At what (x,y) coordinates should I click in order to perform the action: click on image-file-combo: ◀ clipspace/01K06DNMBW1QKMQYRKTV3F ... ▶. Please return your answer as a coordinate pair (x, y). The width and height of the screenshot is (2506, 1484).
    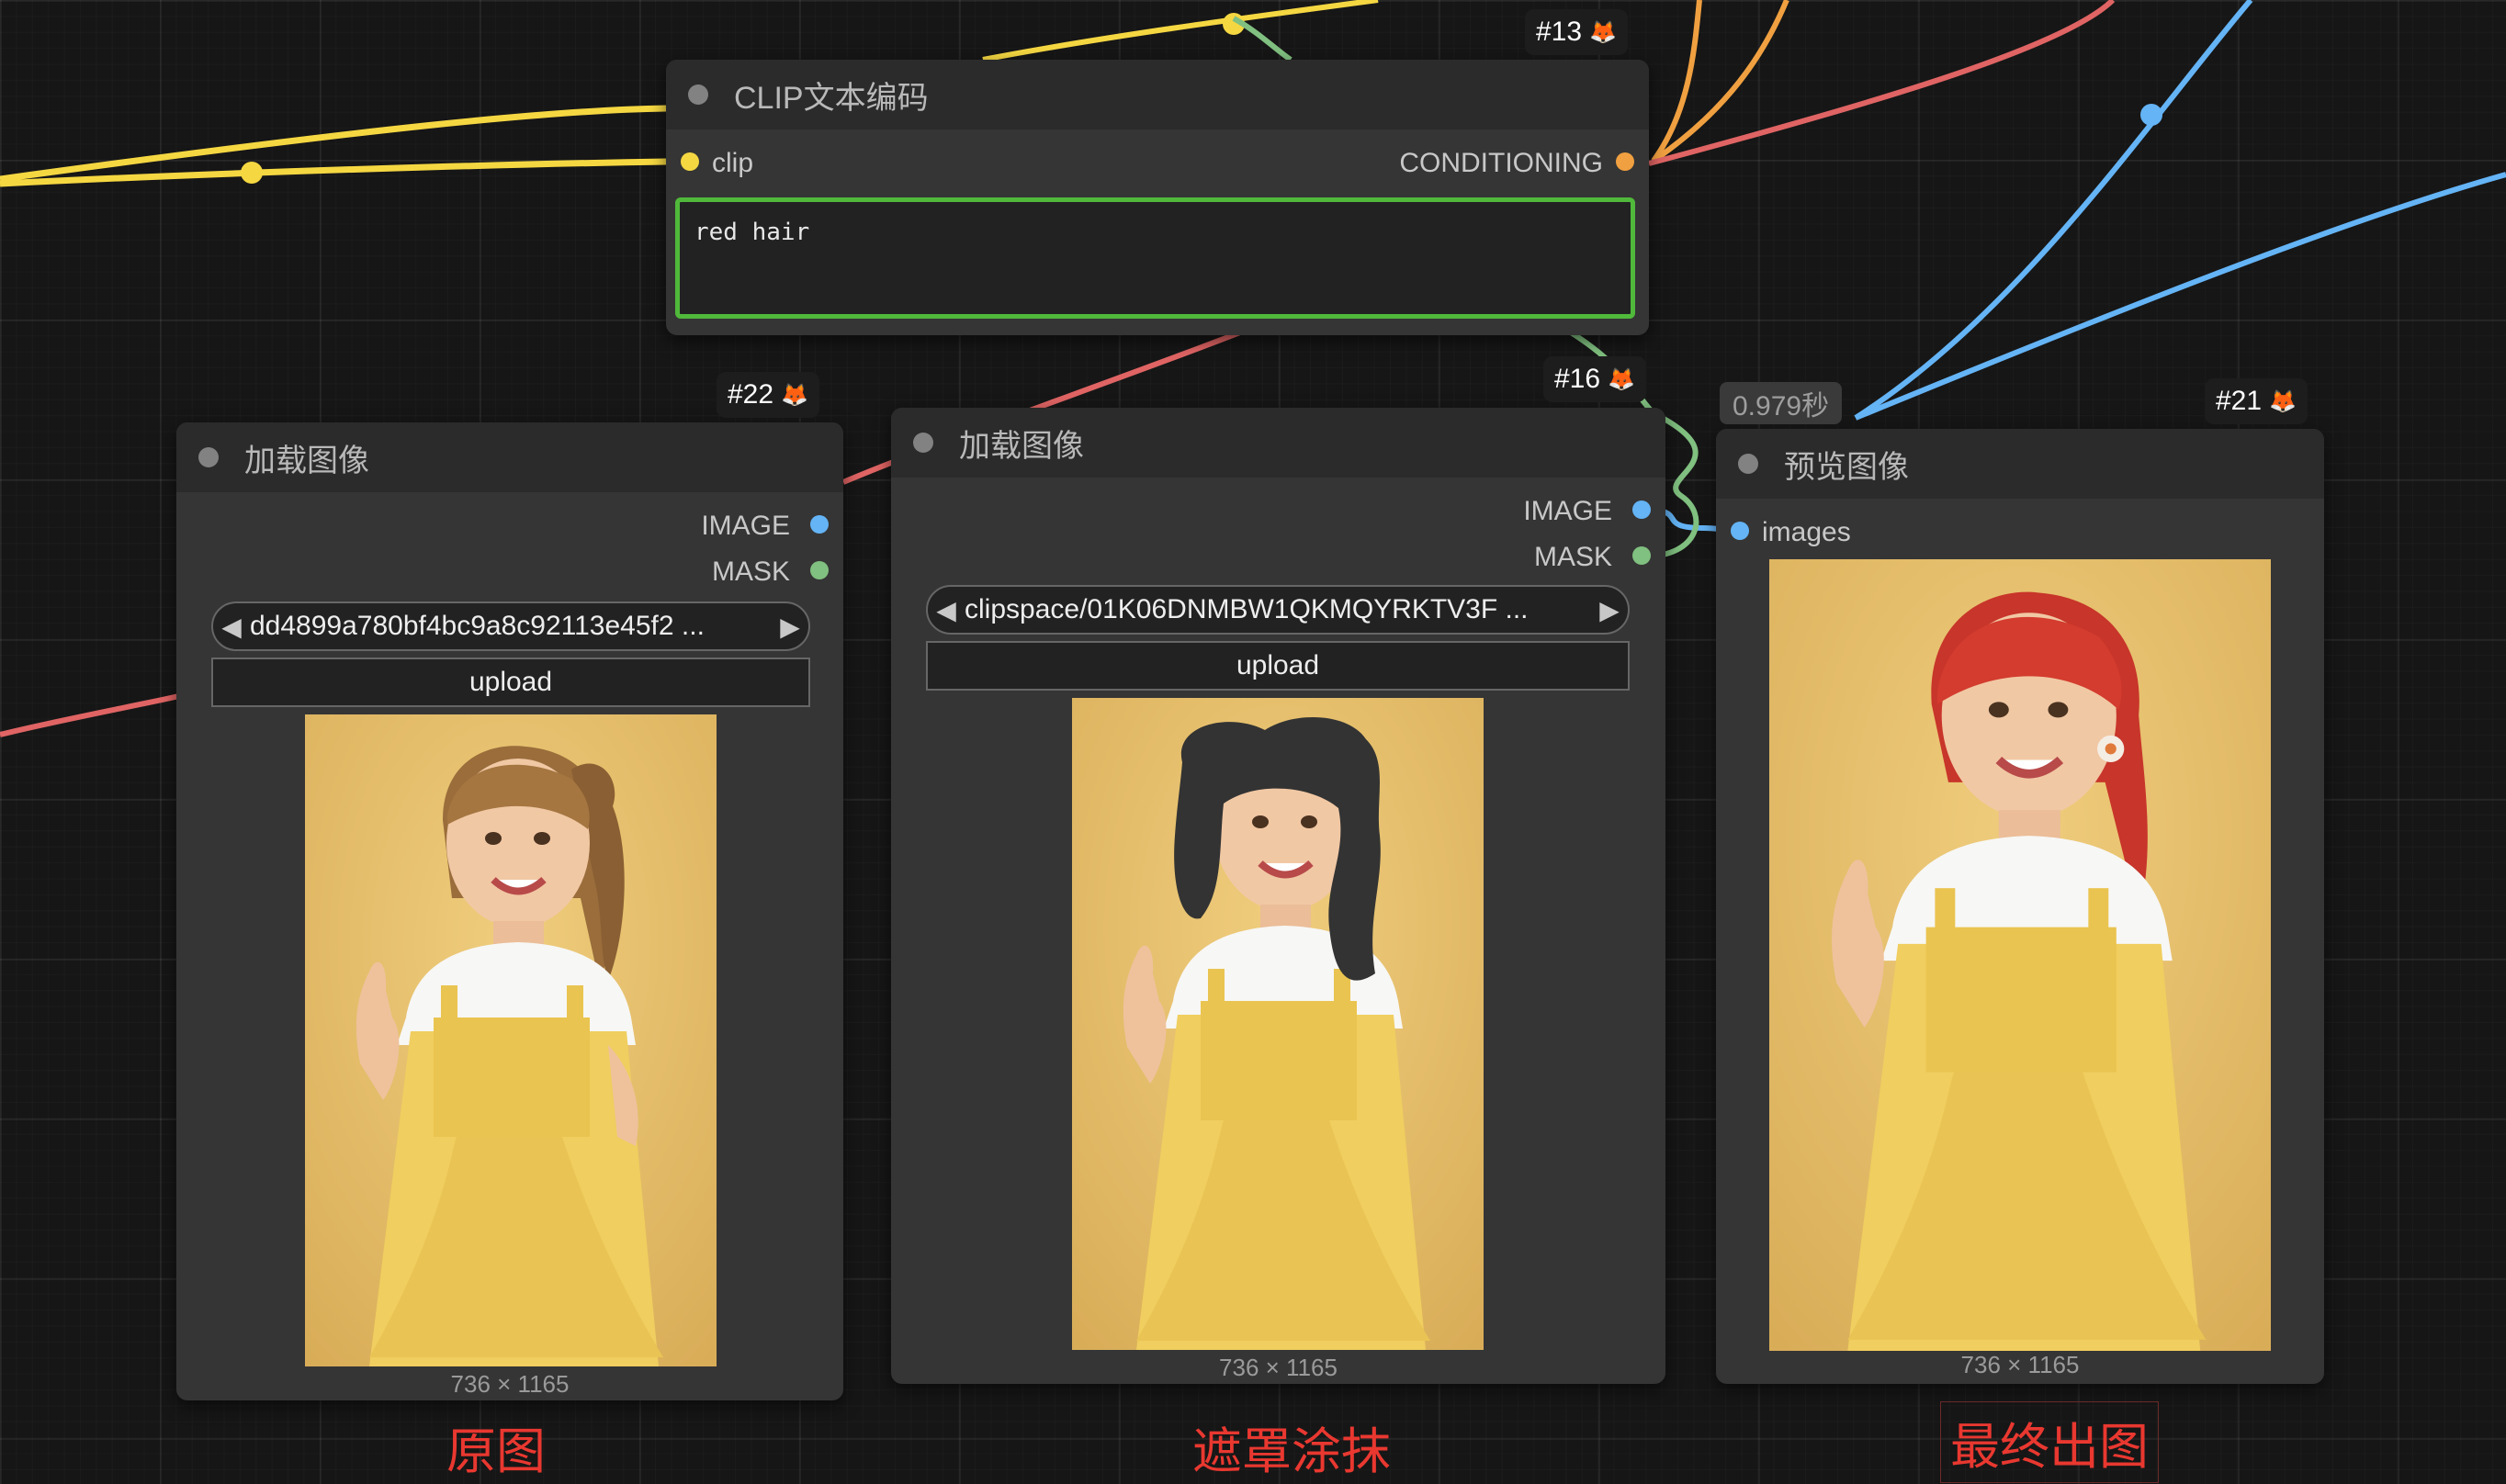
    Looking at the image, I should click on (1278, 610).